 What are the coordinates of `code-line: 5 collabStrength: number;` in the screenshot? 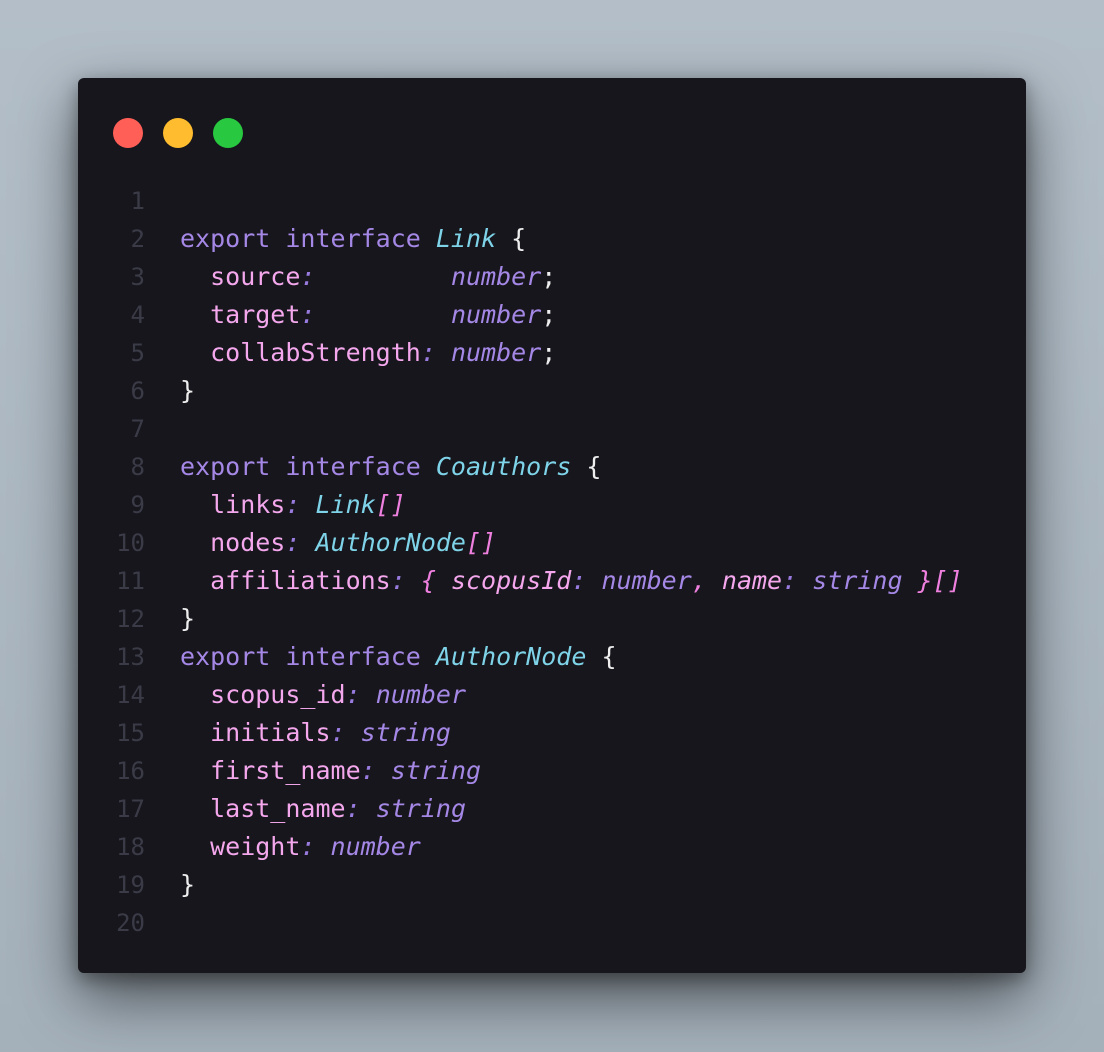 It's located at (552, 353).